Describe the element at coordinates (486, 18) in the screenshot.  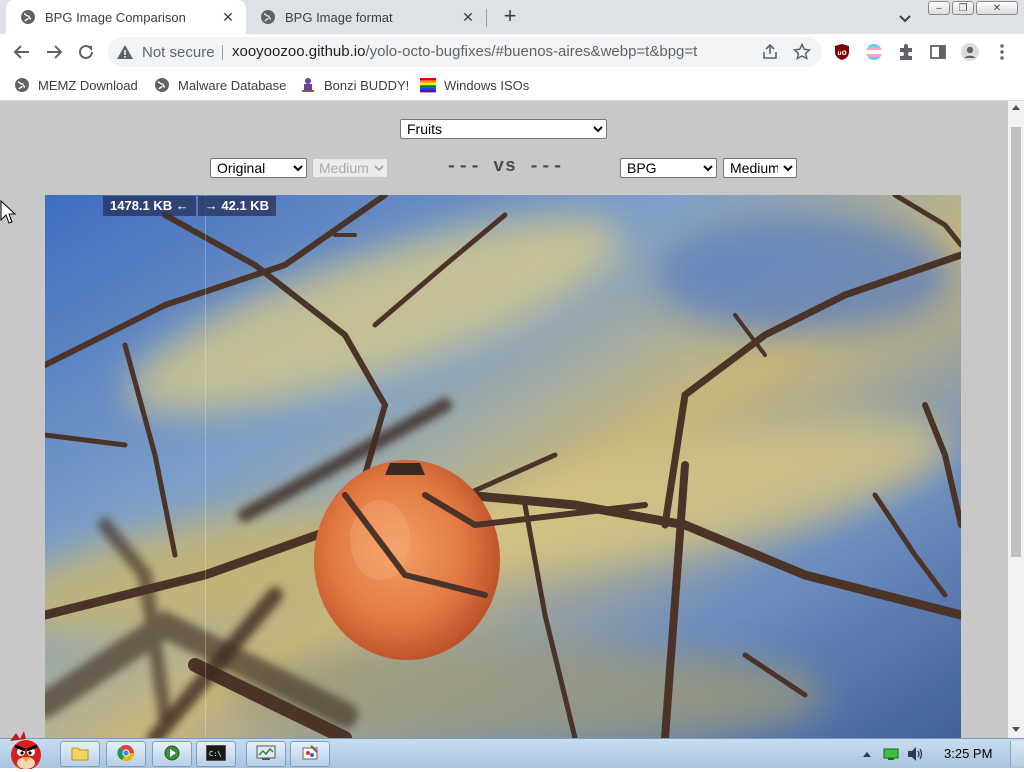
I see `tab-separator` at that location.